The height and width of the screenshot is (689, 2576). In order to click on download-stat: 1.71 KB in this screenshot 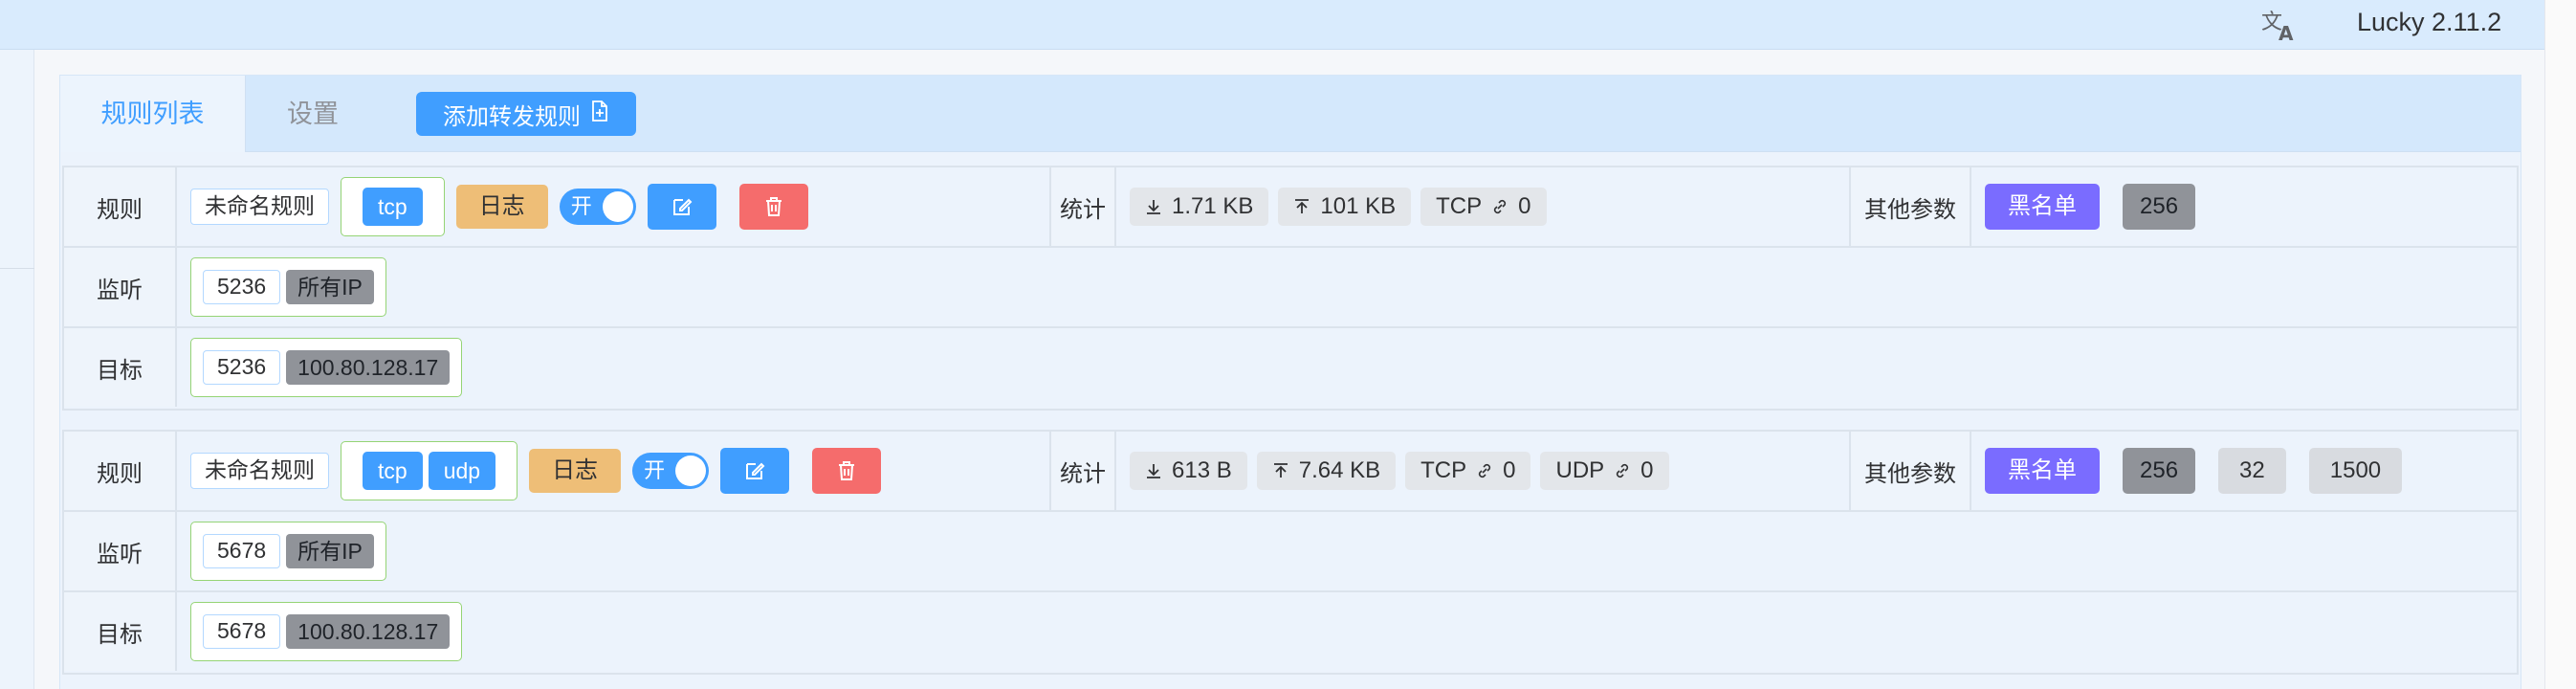, I will do `click(1199, 207)`.